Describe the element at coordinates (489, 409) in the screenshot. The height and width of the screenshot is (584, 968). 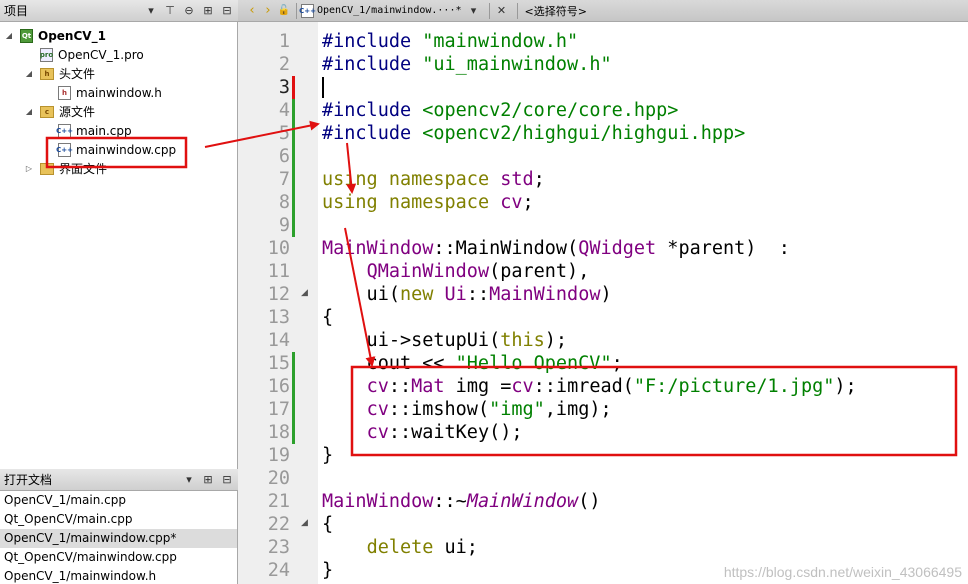
I see `code-line: cv::imshow("img",img);` at that location.